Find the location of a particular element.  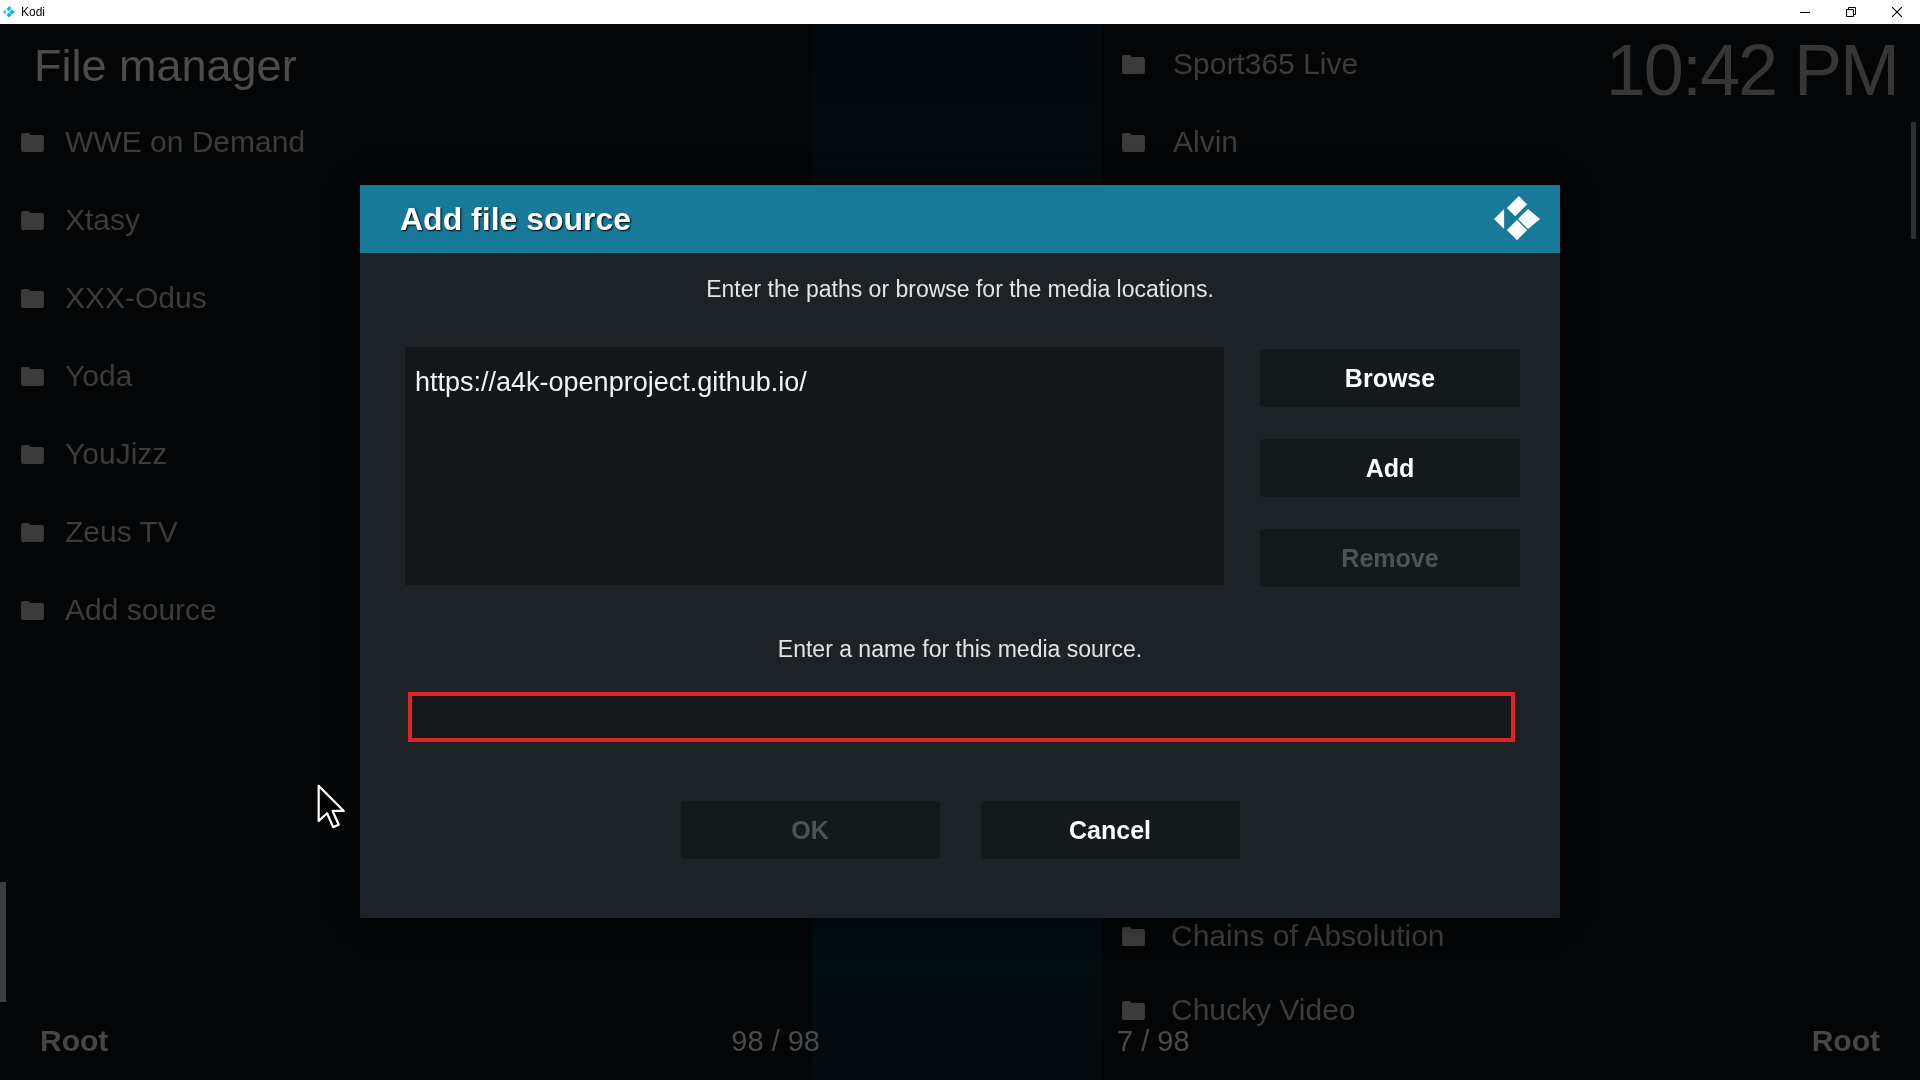

folder-item: Yoda is located at coordinates (77, 376).